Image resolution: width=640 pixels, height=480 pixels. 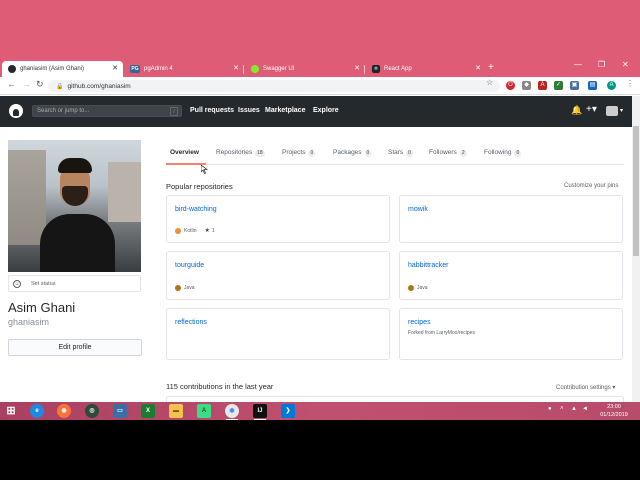 What do you see at coordinates (207, 231) in the screenshot?
I see `star-icon: ★` at bounding box center [207, 231].